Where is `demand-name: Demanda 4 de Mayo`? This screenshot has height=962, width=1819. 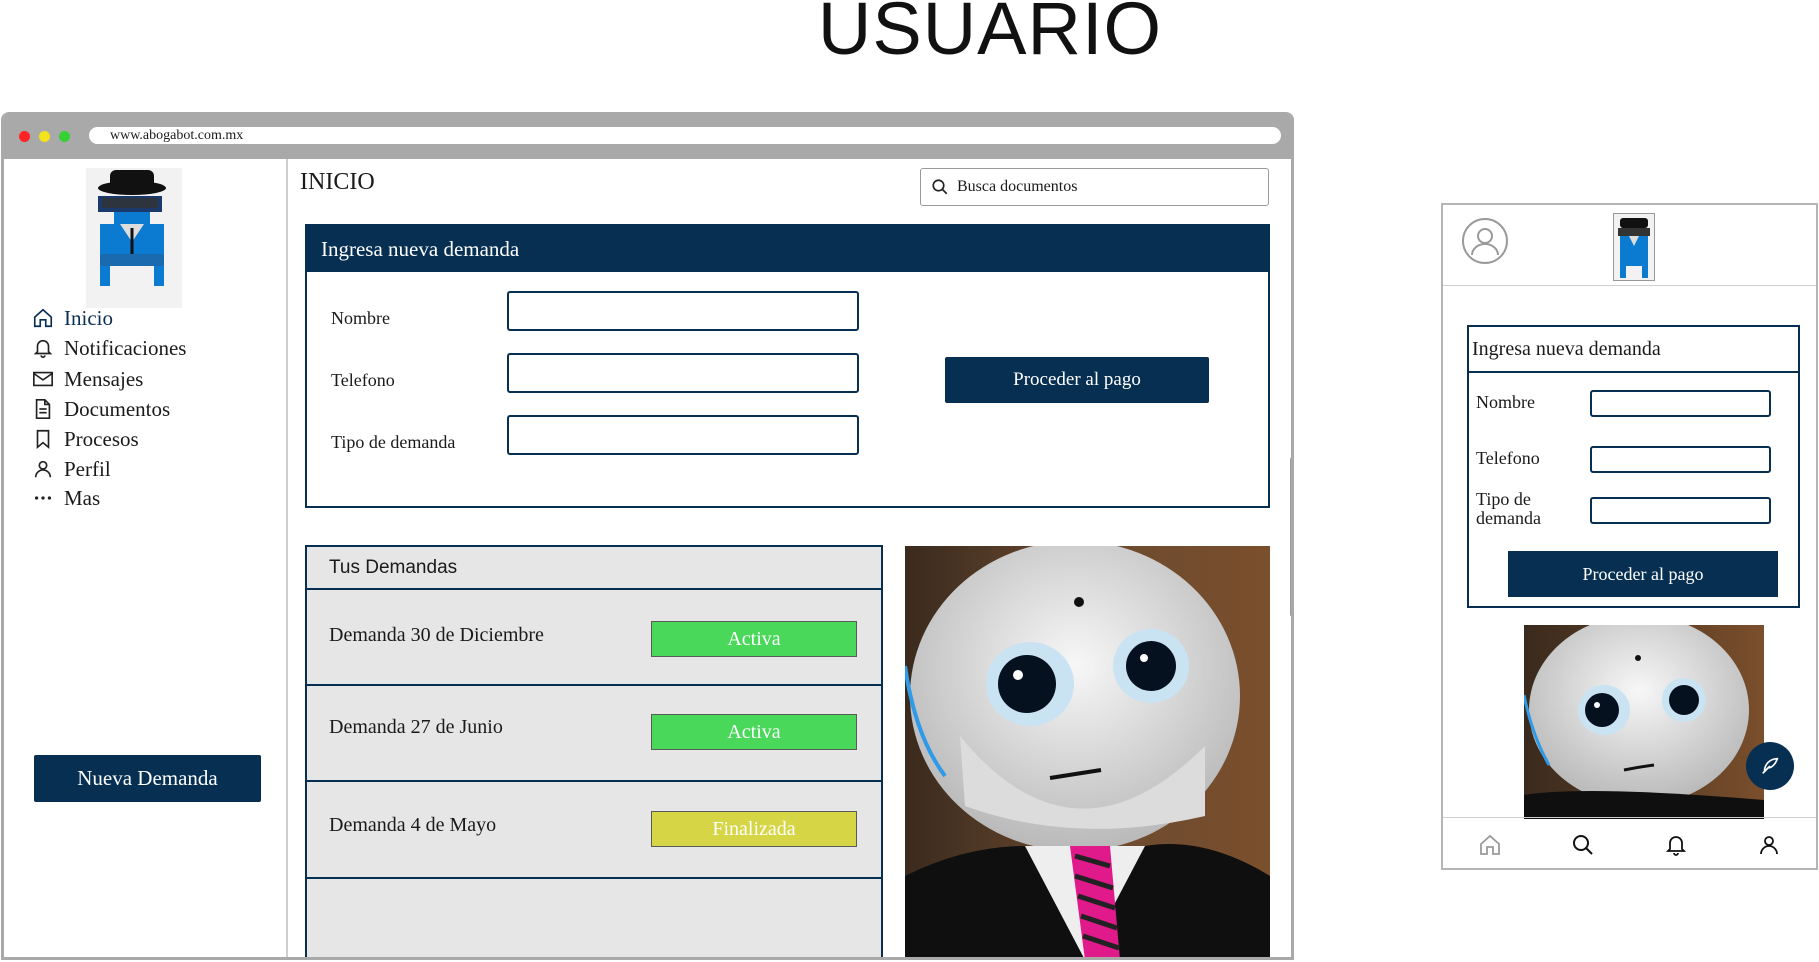
demand-name: Demanda 4 de Mayo is located at coordinates (413, 825).